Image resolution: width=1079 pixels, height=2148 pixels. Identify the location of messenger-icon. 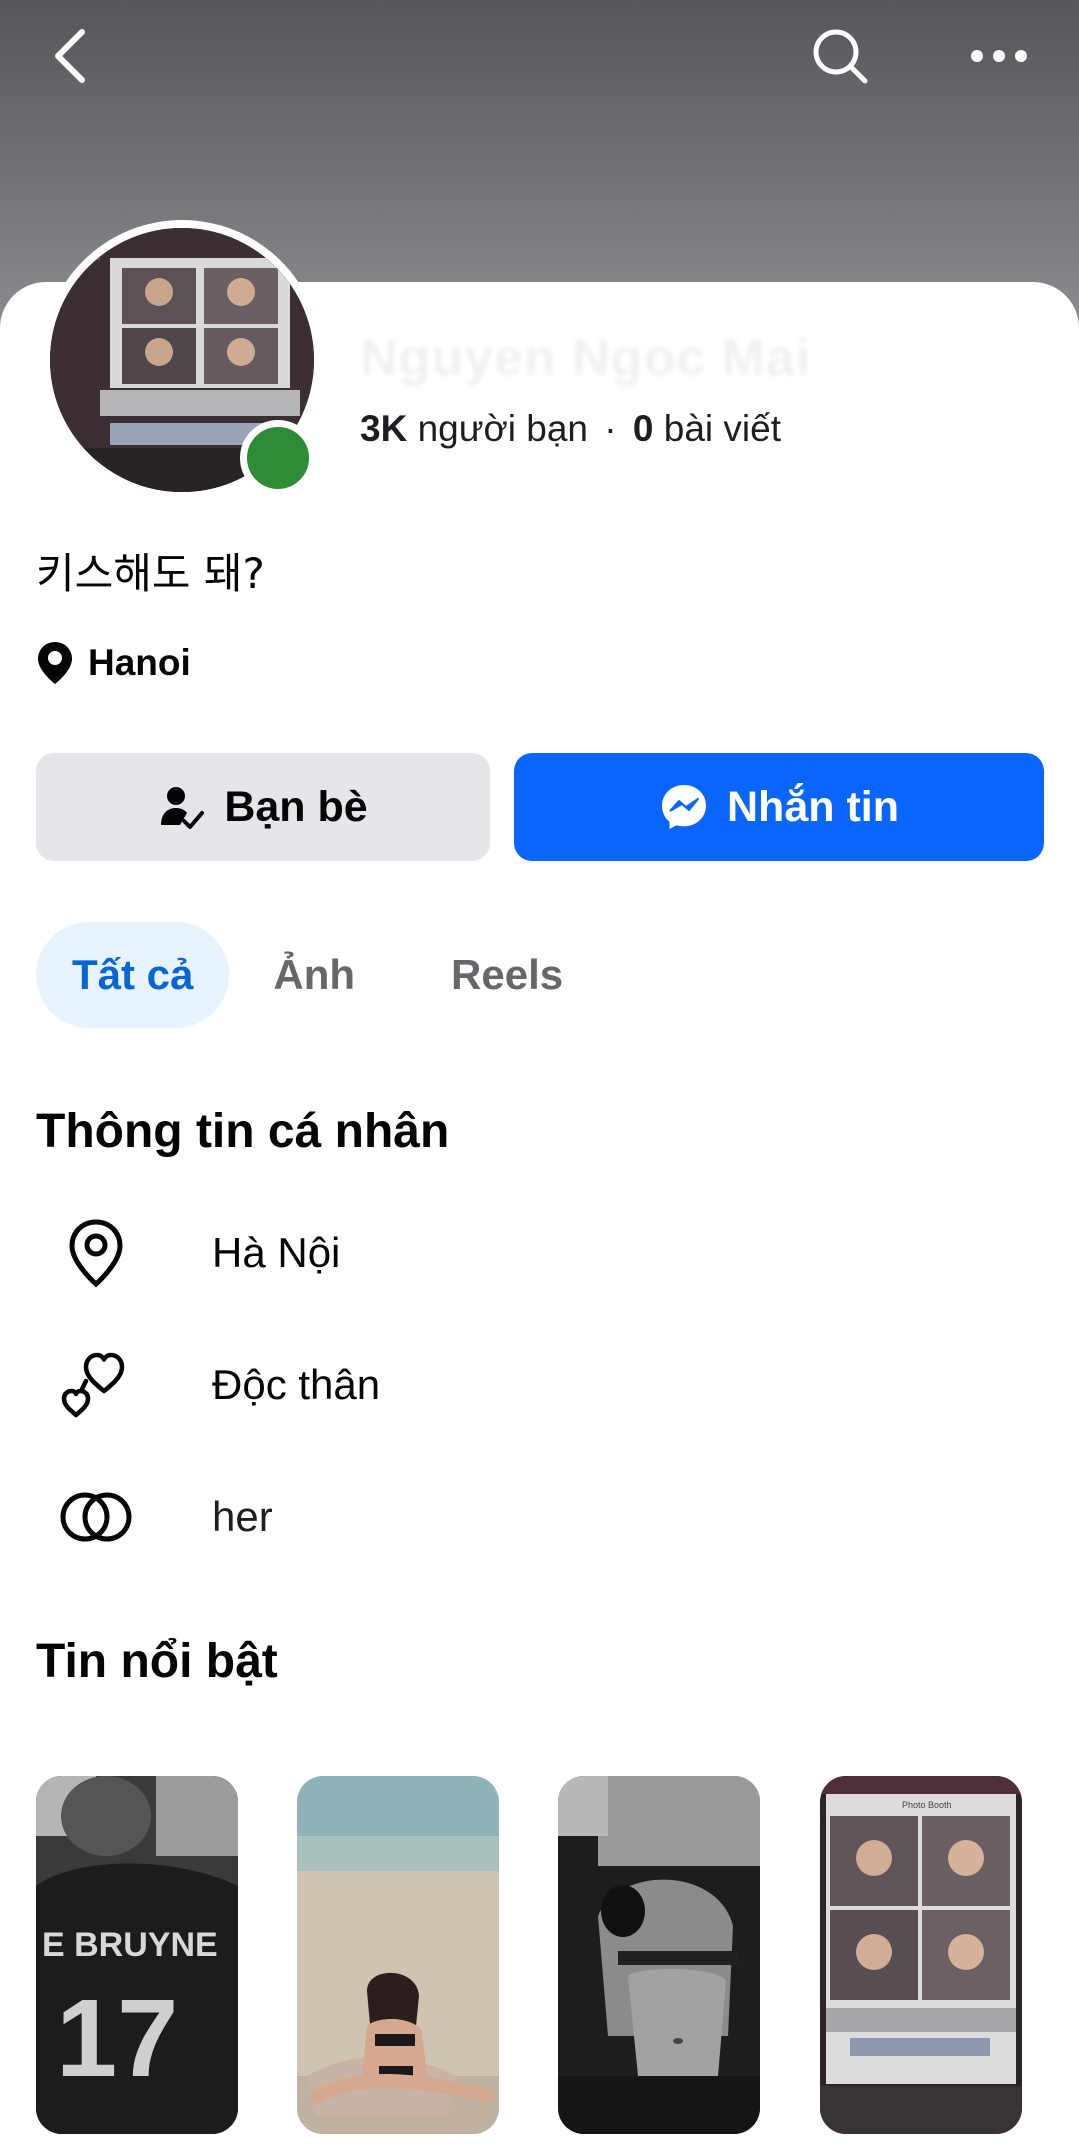
(684, 807).